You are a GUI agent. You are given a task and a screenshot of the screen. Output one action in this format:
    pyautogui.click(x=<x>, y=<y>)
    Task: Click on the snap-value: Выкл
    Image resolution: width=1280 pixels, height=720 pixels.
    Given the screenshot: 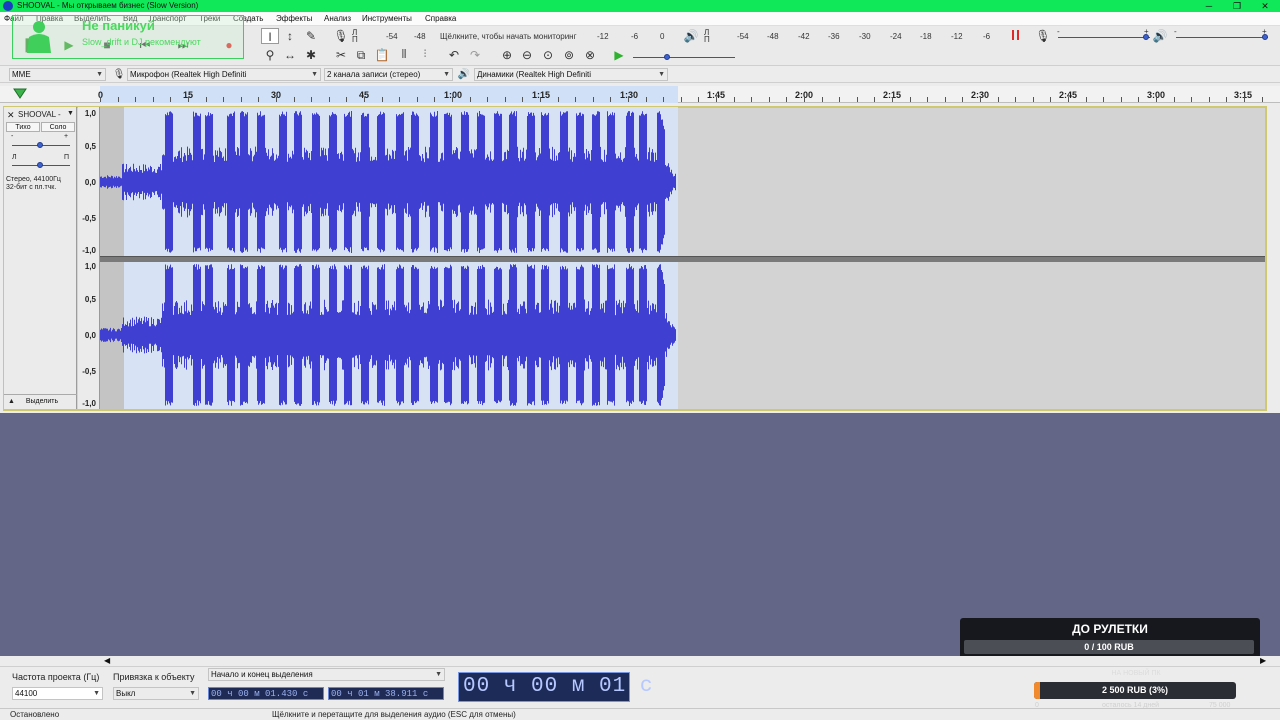 What is the action you would take?
    pyautogui.click(x=126, y=693)
    